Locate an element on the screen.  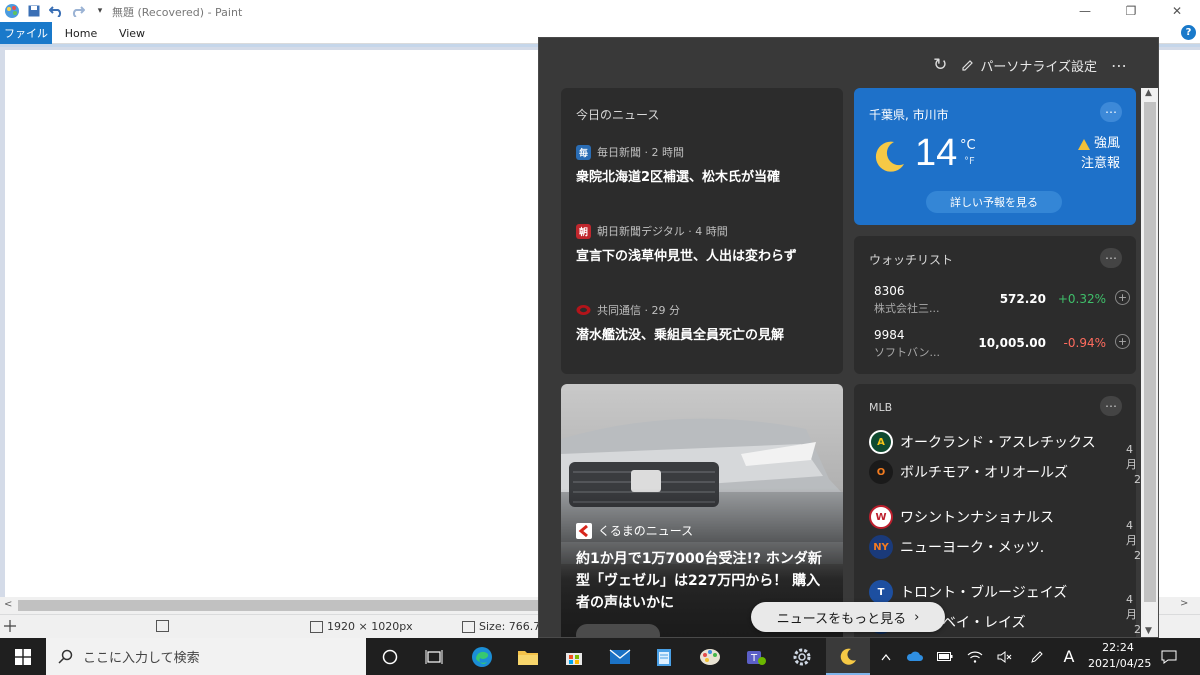
athletics-logo-icon: A is located at coordinates (881, 442).